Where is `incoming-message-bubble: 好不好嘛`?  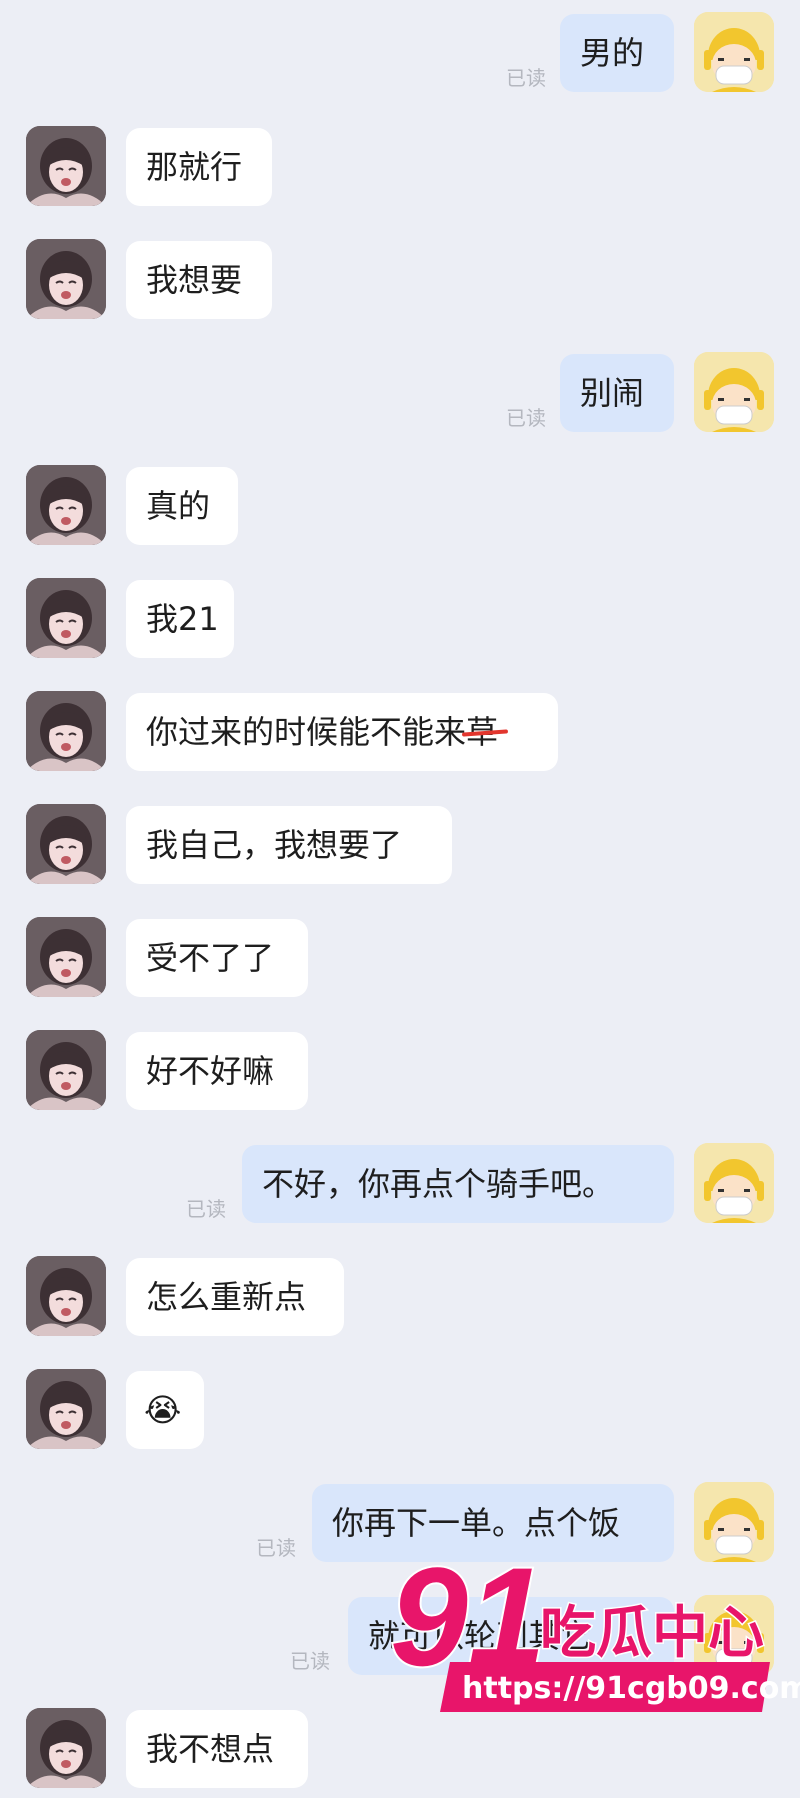 incoming-message-bubble: 好不好嘛 is located at coordinates (217, 1071).